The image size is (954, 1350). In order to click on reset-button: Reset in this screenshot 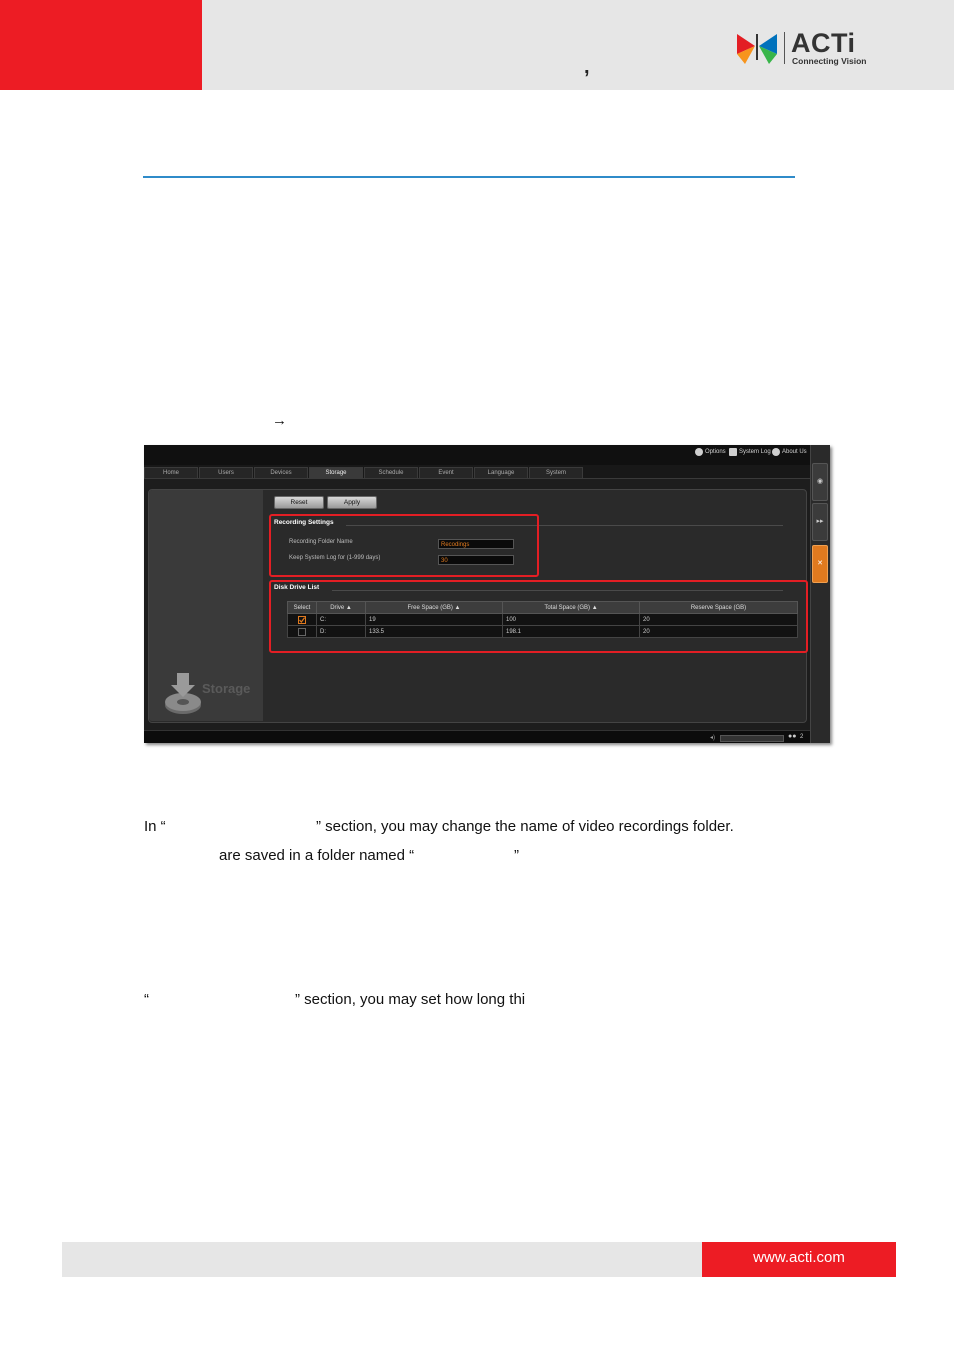, I will do `click(299, 502)`.